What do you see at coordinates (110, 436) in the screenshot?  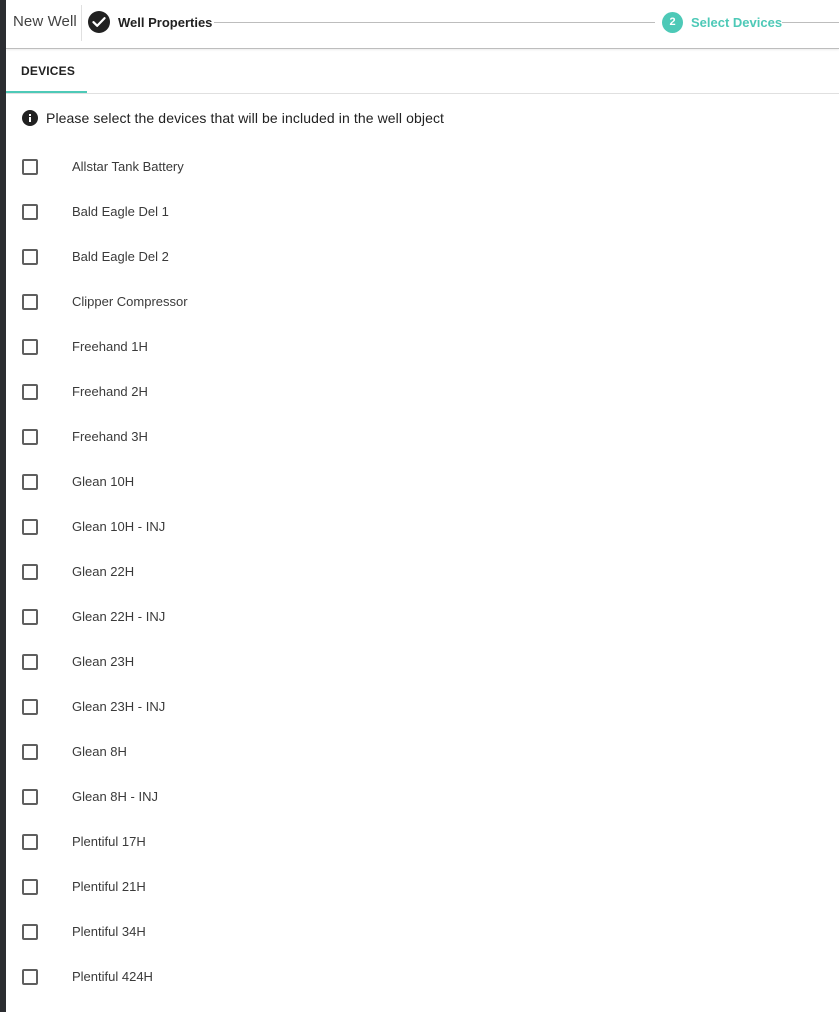 I see `device-label: Freehand 3H` at bounding box center [110, 436].